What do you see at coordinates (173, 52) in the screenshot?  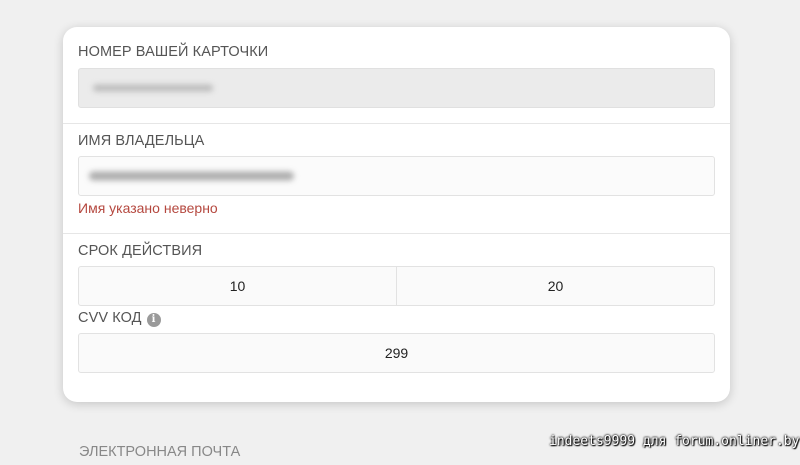 I see `card-number-label: НОМЕР ВАШЕЙ КАРТОЧКИ` at bounding box center [173, 52].